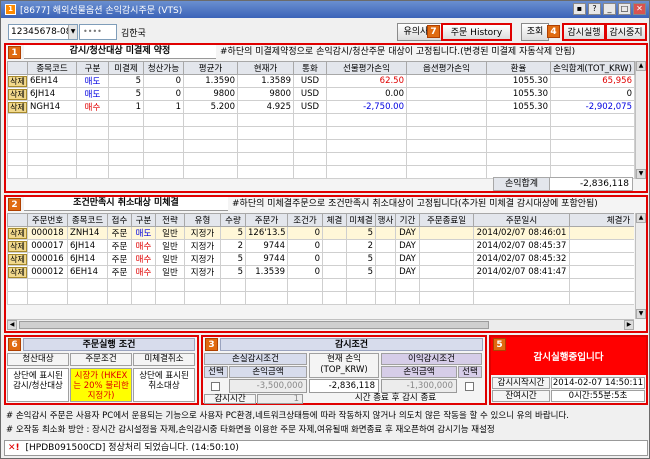 The height and width of the screenshot is (459, 650). What do you see at coordinates (126, 68) in the screenshot?
I see `col-header: 미결제` at bounding box center [126, 68].